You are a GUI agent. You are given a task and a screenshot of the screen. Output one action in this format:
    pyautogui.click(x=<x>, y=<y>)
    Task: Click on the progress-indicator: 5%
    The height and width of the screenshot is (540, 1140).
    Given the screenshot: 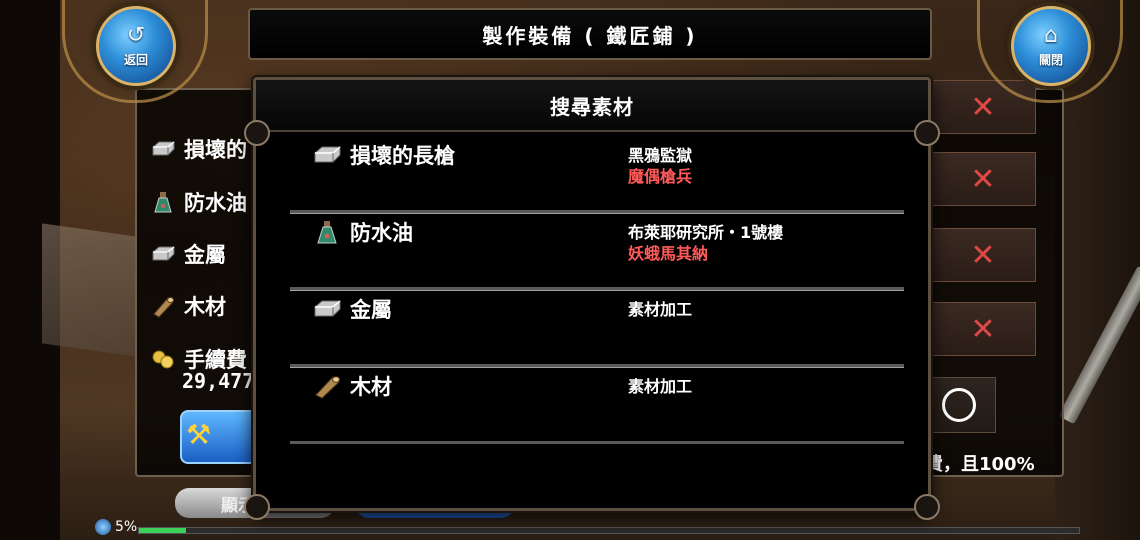 What is the action you would take?
    pyautogui.click(x=116, y=527)
    